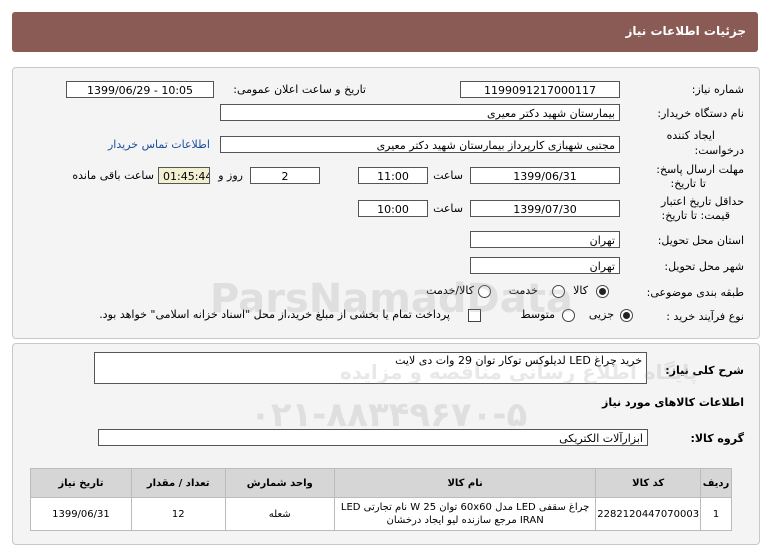 The height and width of the screenshot is (545, 770). Describe the element at coordinates (545, 208) in the screenshot. I see `validity-date-field: 1399/07/30` at that location.